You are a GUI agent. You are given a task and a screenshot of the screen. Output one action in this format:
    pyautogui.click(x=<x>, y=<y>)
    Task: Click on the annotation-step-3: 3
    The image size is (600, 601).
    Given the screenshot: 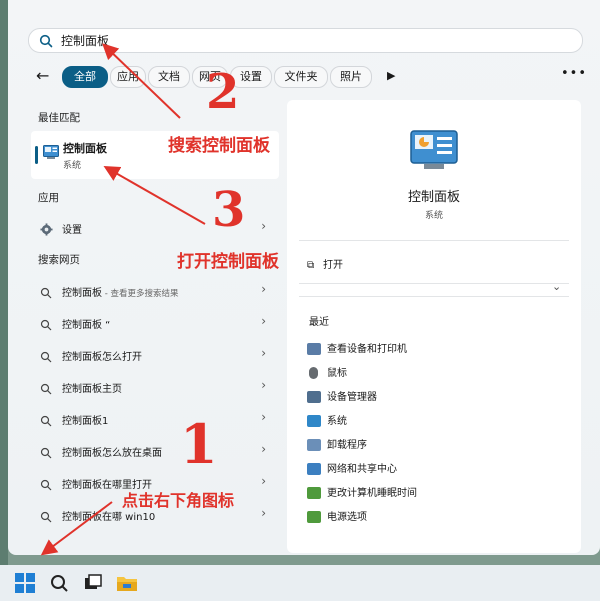 What is the action you would take?
    pyautogui.click(x=229, y=210)
    